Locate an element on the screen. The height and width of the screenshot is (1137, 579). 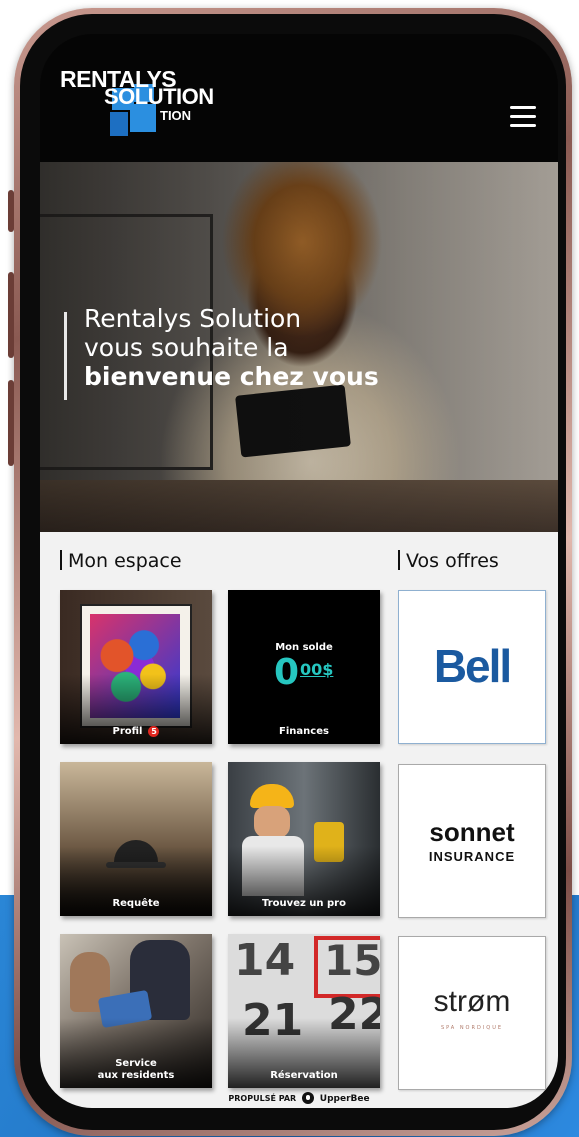
strom-subtitle: SPA NORDIQUE is located at coordinates (472, 1028).